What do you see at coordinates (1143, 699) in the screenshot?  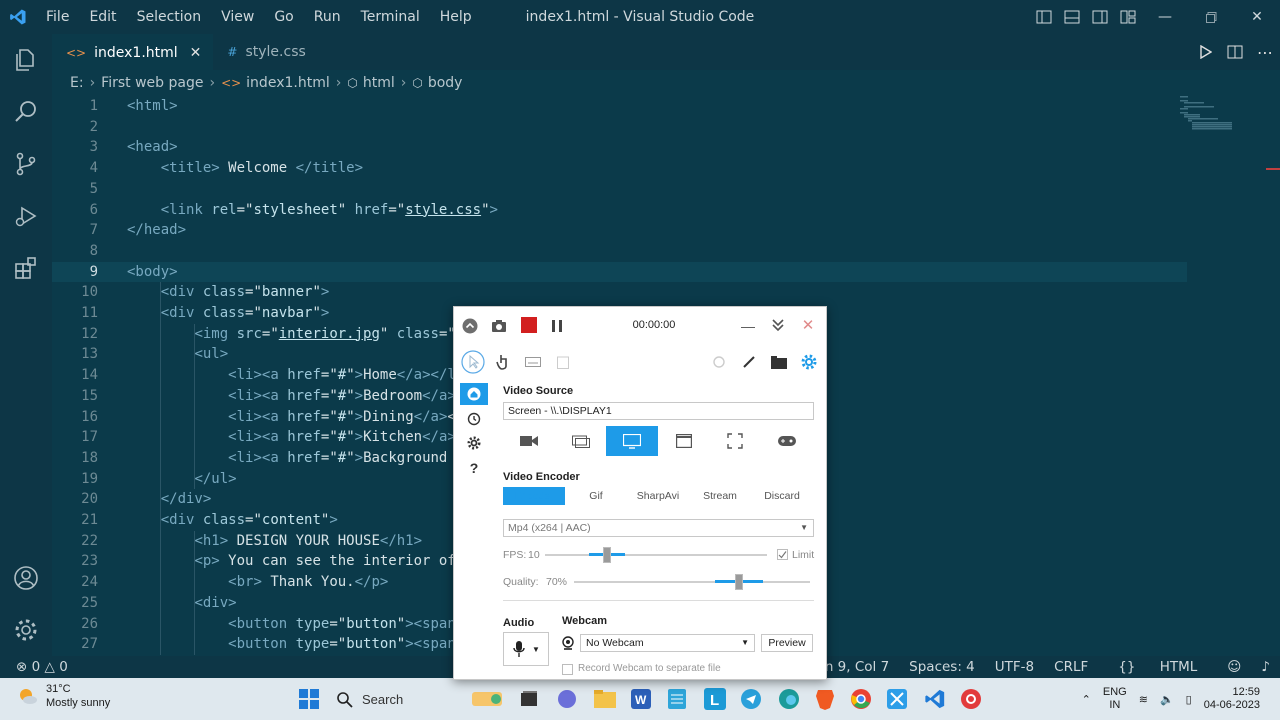 I see `wifi-icon: ≋` at bounding box center [1143, 699].